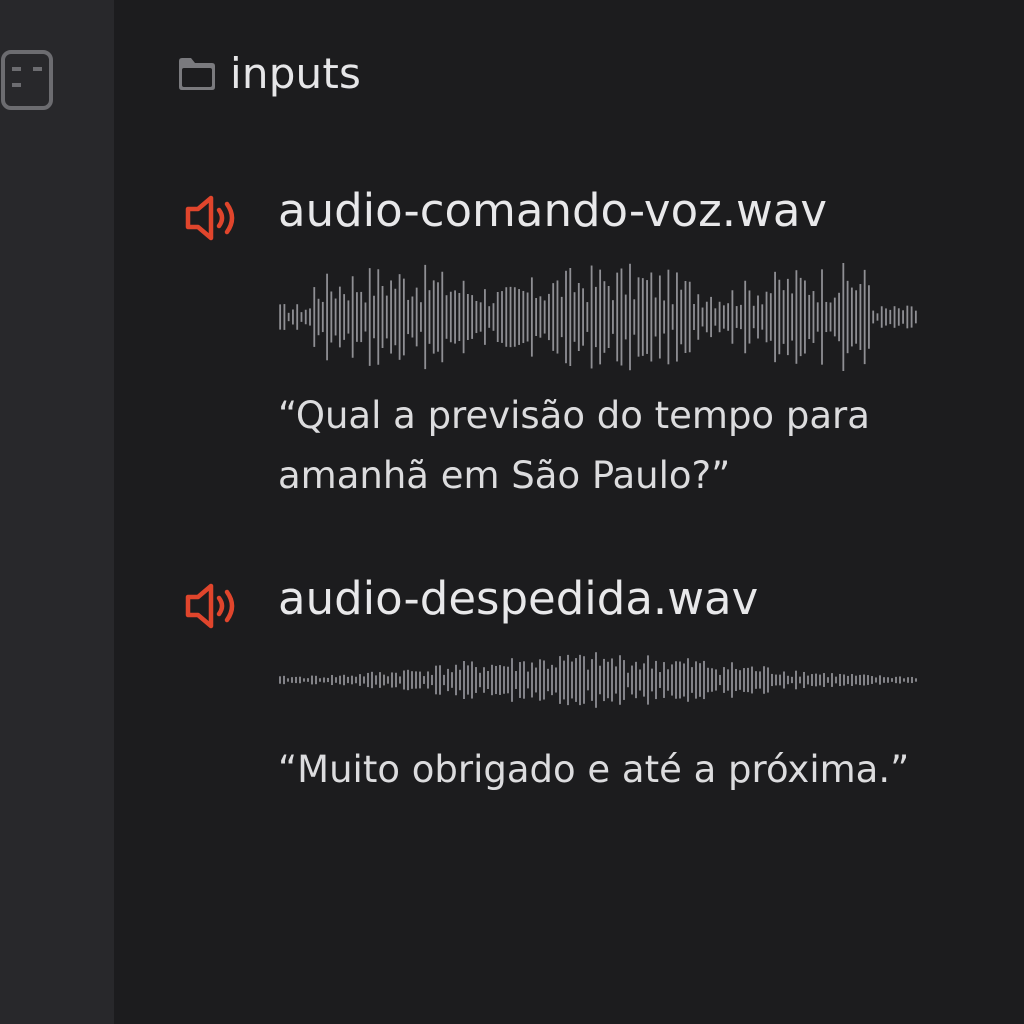 The height and width of the screenshot is (1024, 1024). I want to click on folder-icon, so click(197, 74).